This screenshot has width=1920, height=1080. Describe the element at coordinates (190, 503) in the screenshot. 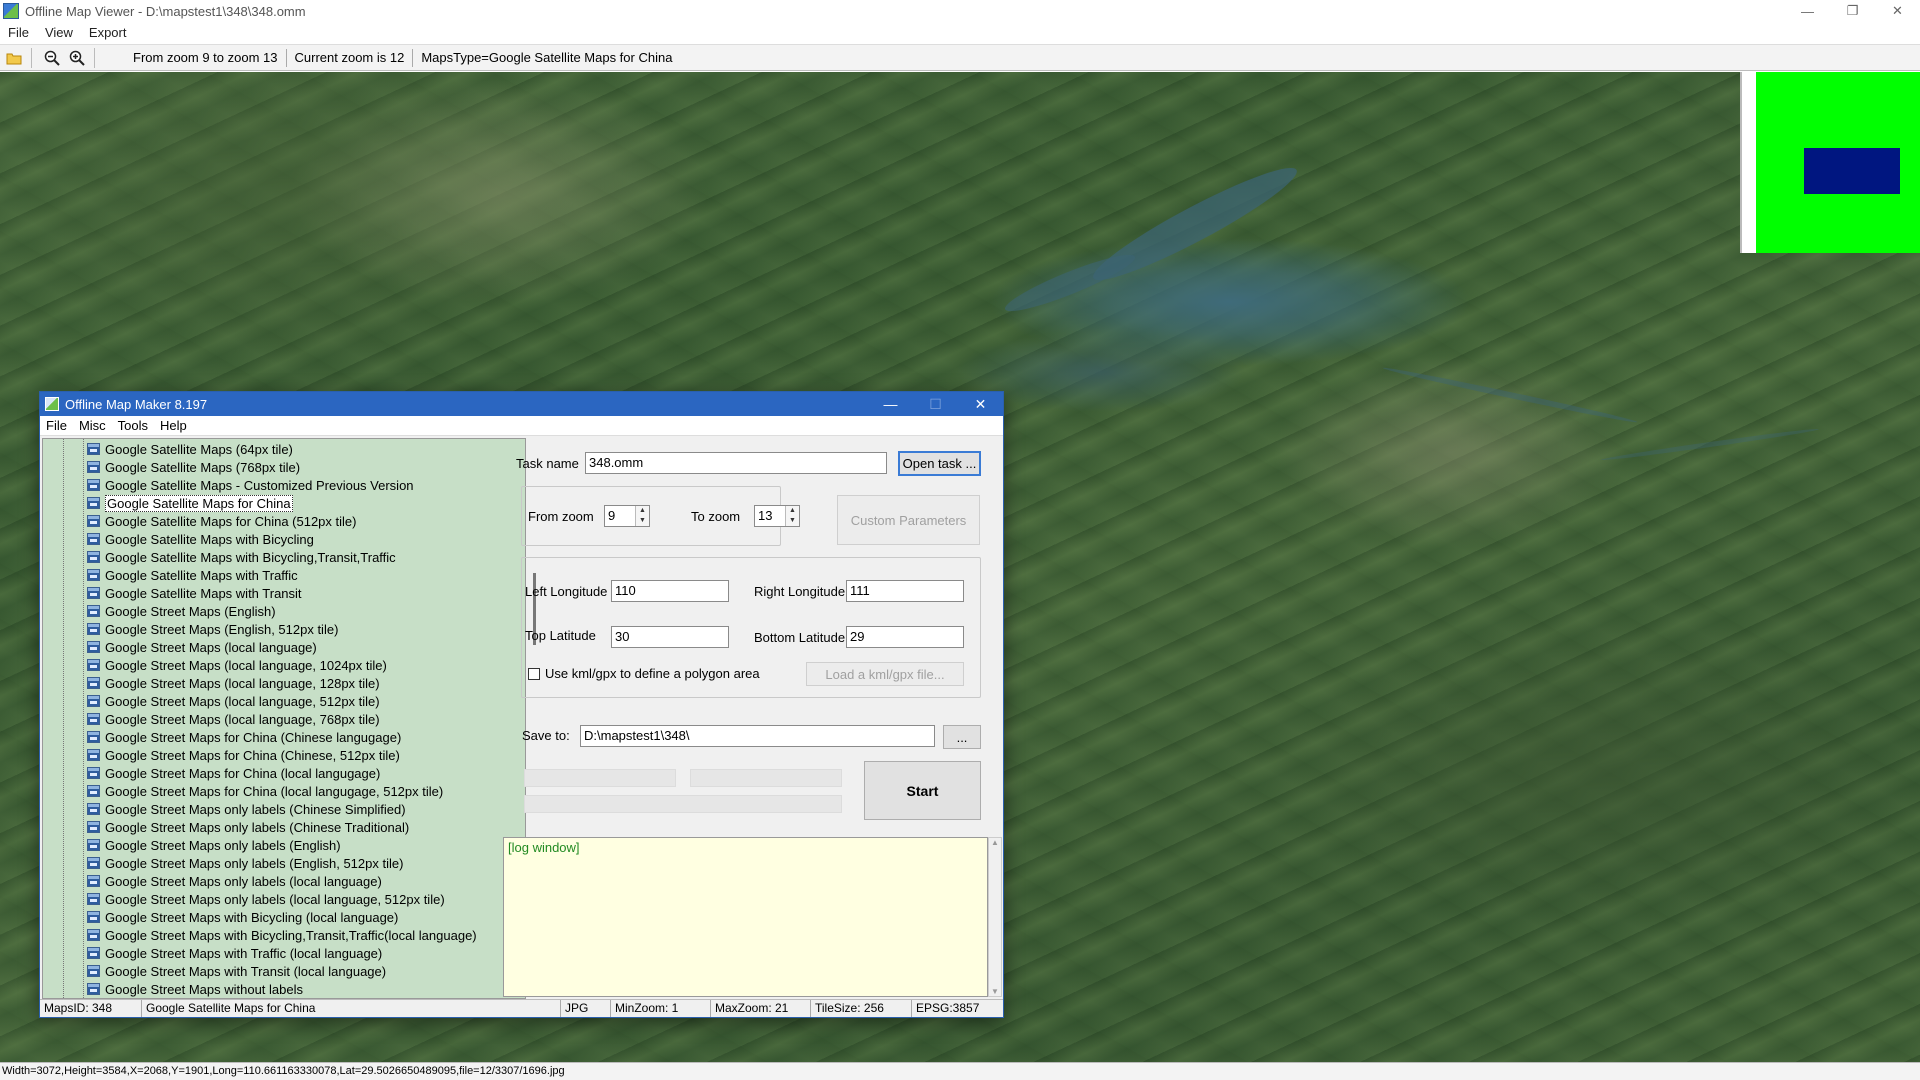

I see `map-type-item: Google Satellite Maps for China` at that location.